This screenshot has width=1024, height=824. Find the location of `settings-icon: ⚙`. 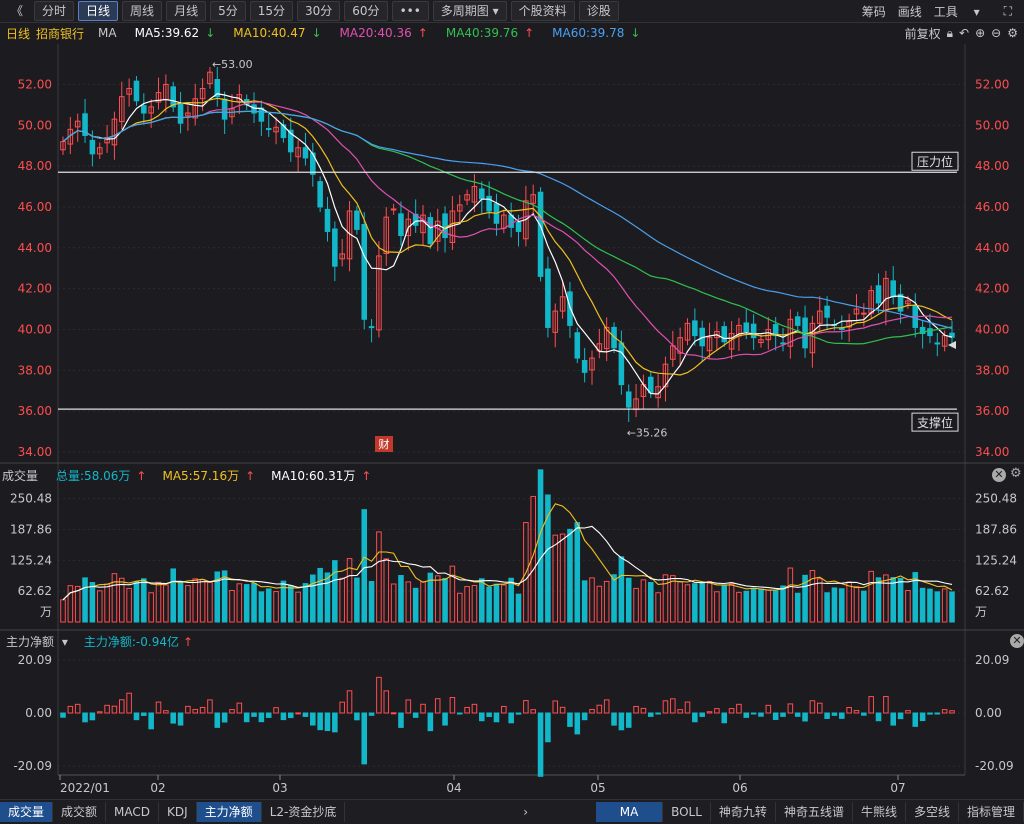

settings-icon: ⚙ is located at coordinates (1016, 473).